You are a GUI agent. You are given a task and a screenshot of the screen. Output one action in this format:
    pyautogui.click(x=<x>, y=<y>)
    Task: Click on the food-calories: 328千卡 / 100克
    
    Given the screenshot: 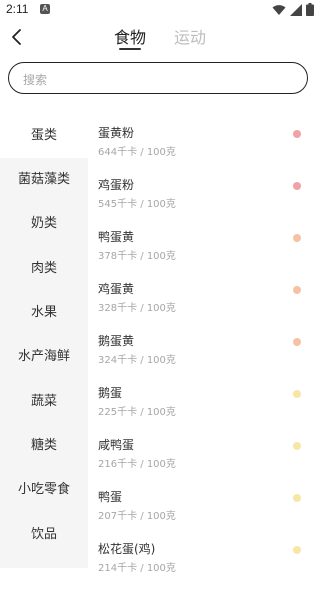 What is the action you would take?
    pyautogui.click(x=137, y=308)
    